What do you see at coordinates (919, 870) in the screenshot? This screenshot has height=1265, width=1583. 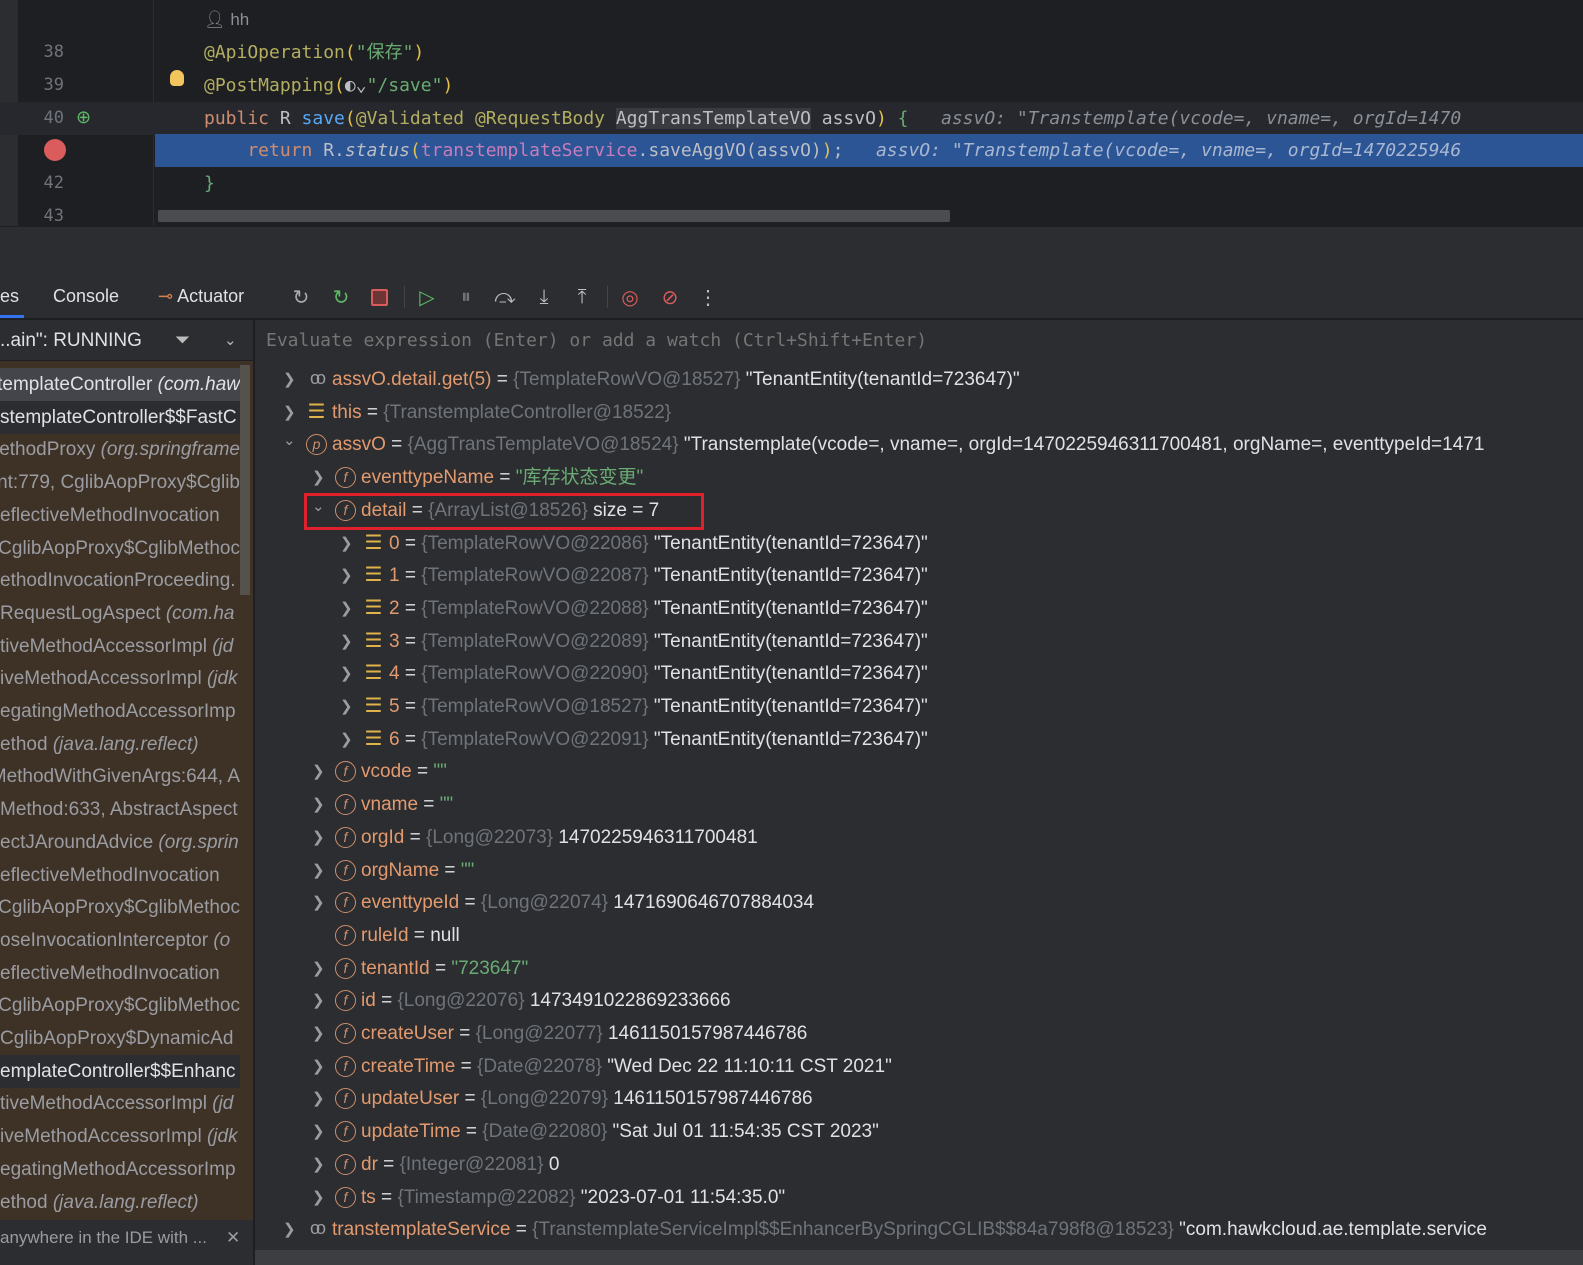 I see `variable-row: ❯ f orgName = ""` at bounding box center [919, 870].